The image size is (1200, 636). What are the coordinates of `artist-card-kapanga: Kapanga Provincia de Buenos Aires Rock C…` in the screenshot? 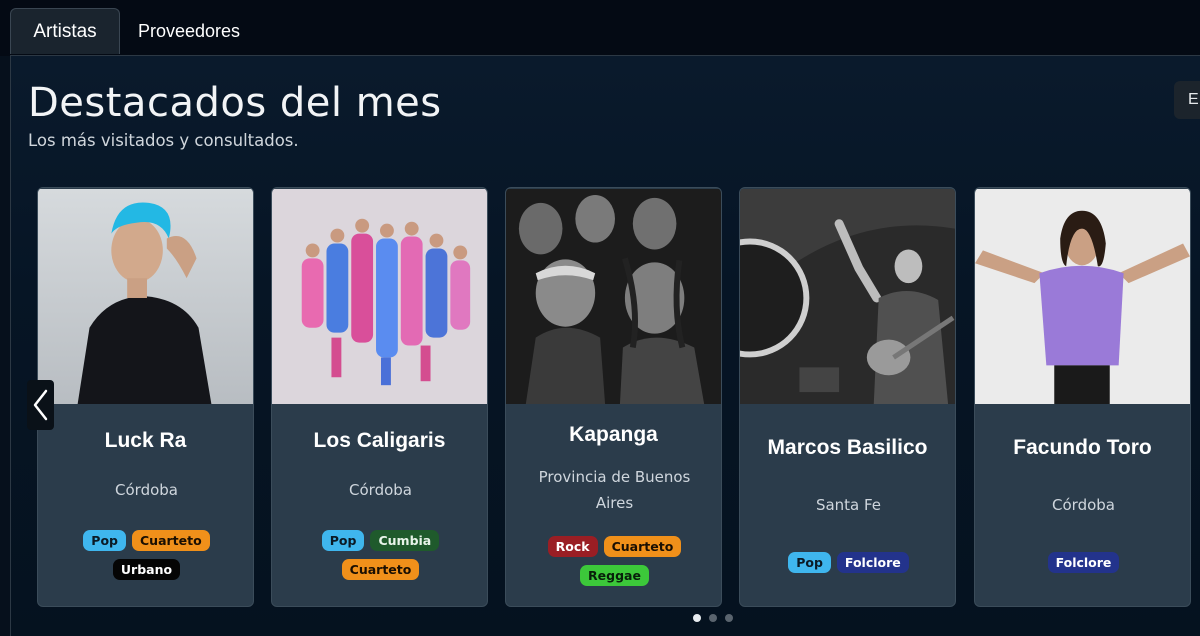 It's located at (613, 397).